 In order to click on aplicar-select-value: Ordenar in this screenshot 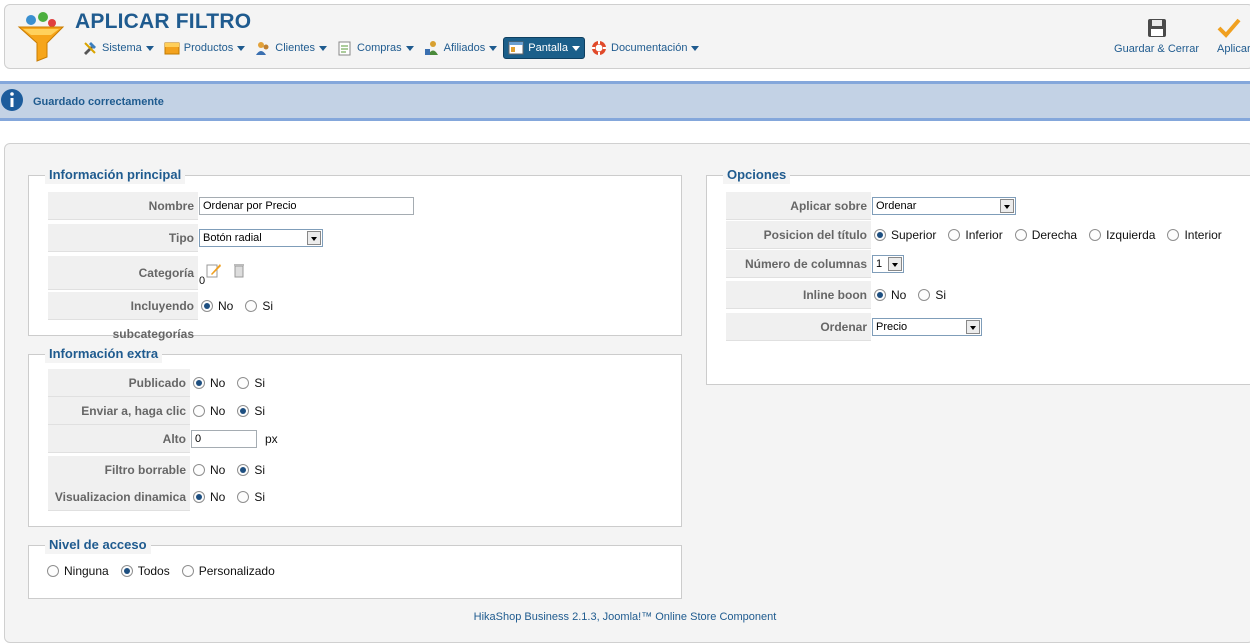, I will do `click(896, 206)`.